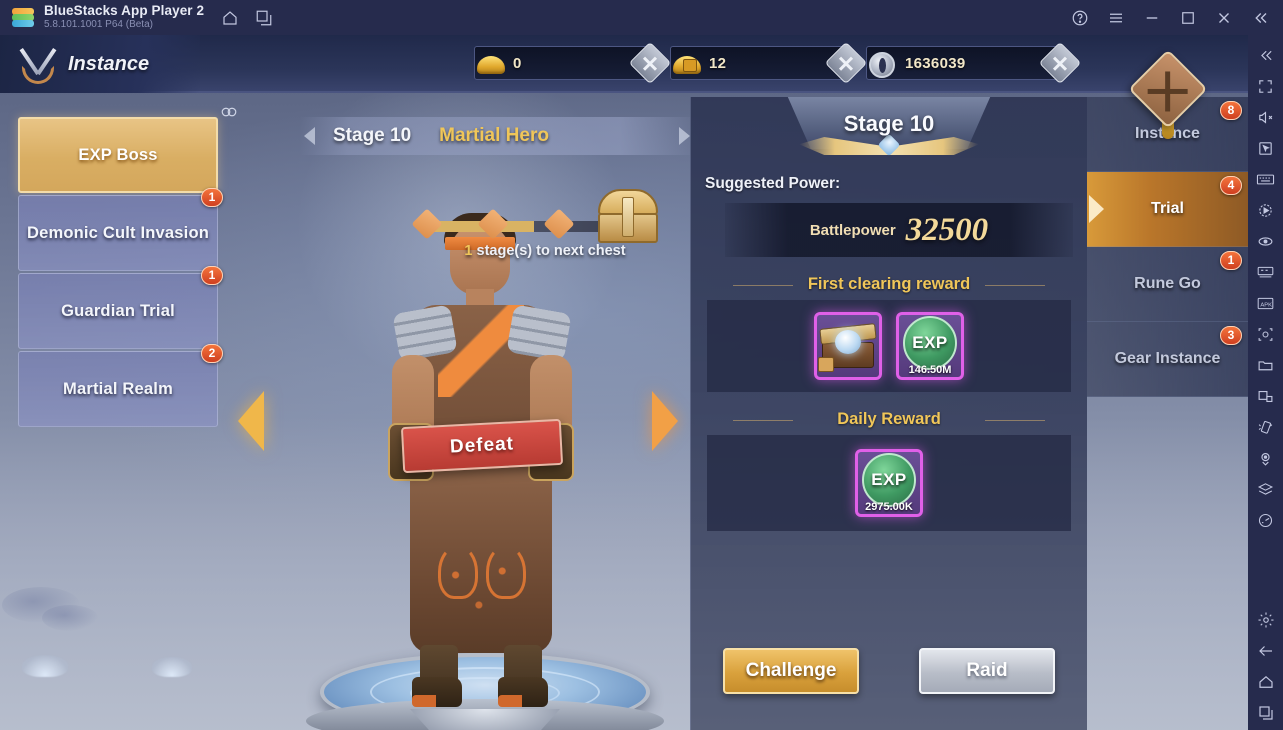 The height and width of the screenshot is (730, 1283). What do you see at coordinates (884, 64) in the screenshot?
I see `silver-coin-icon` at bounding box center [884, 64].